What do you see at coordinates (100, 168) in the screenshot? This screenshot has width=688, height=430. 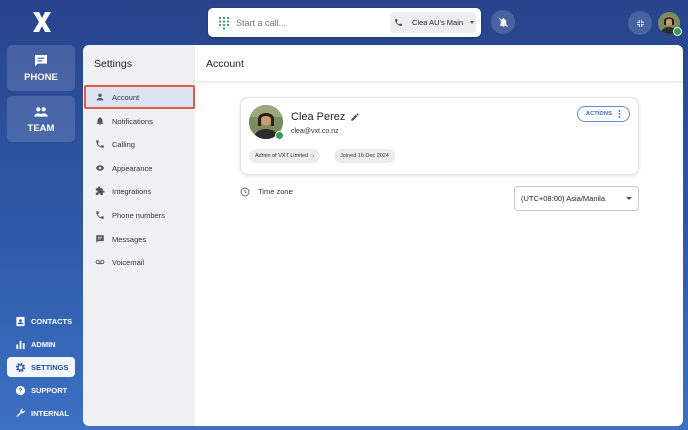 I see `eye-icon` at bounding box center [100, 168].